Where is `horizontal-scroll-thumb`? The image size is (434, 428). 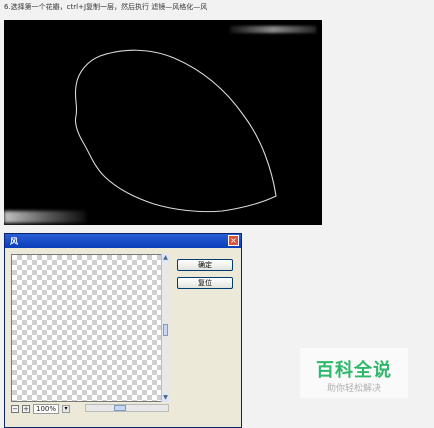 horizontal-scroll-thumb is located at coordinates (120, 408).